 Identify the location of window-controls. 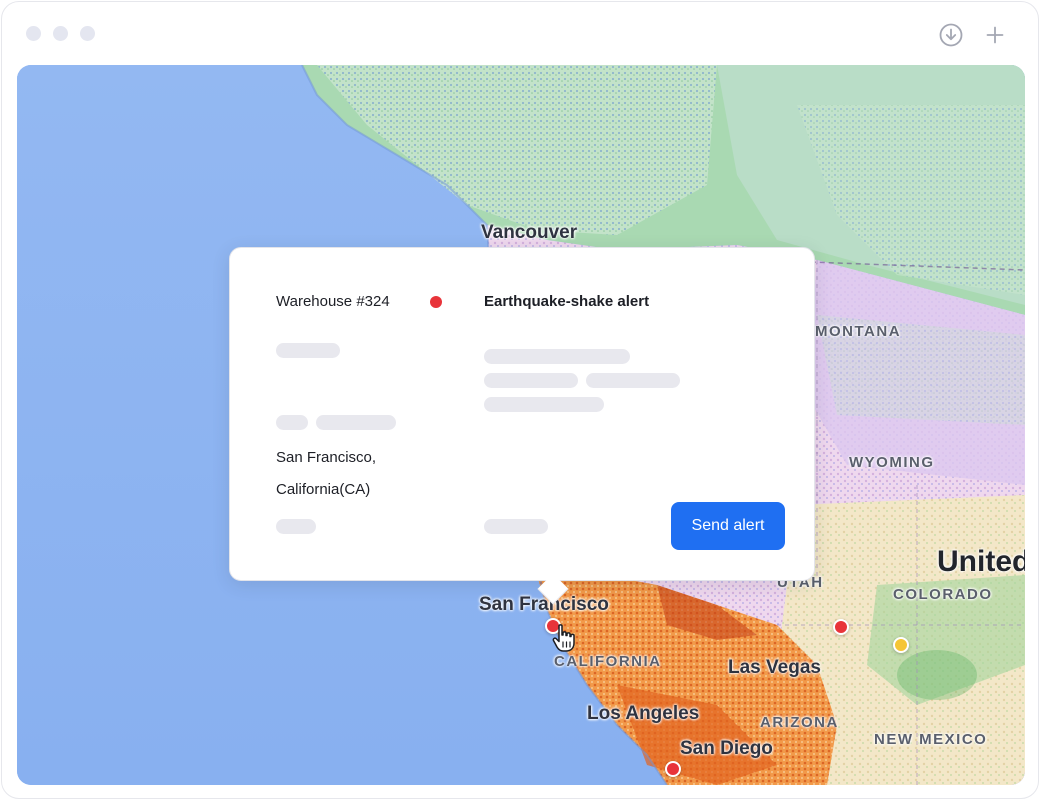
(60, 33).